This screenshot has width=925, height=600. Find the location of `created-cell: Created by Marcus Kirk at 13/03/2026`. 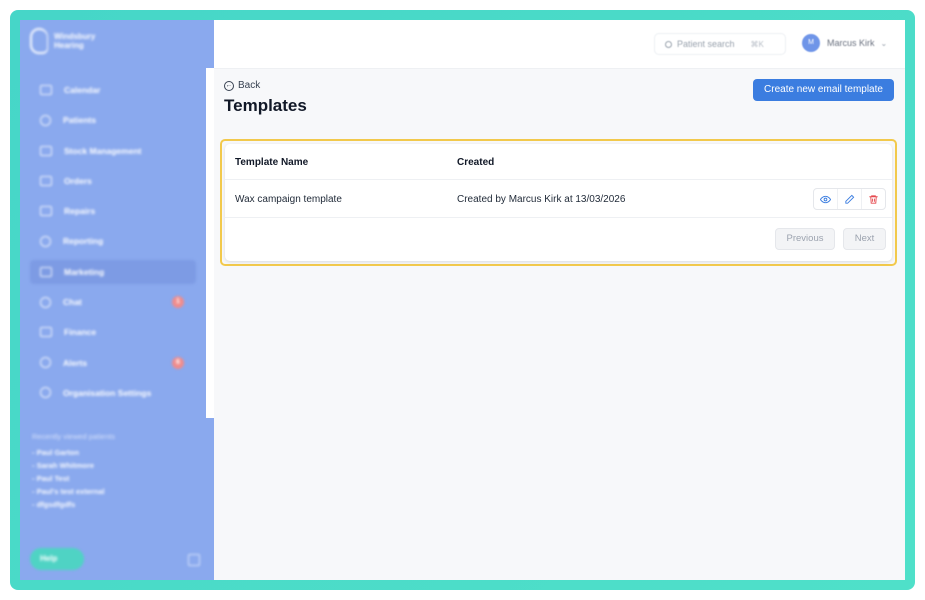

created-cell: Created by Marcus Kirk at 13/03/2026 is located at coordinates (541, 199).